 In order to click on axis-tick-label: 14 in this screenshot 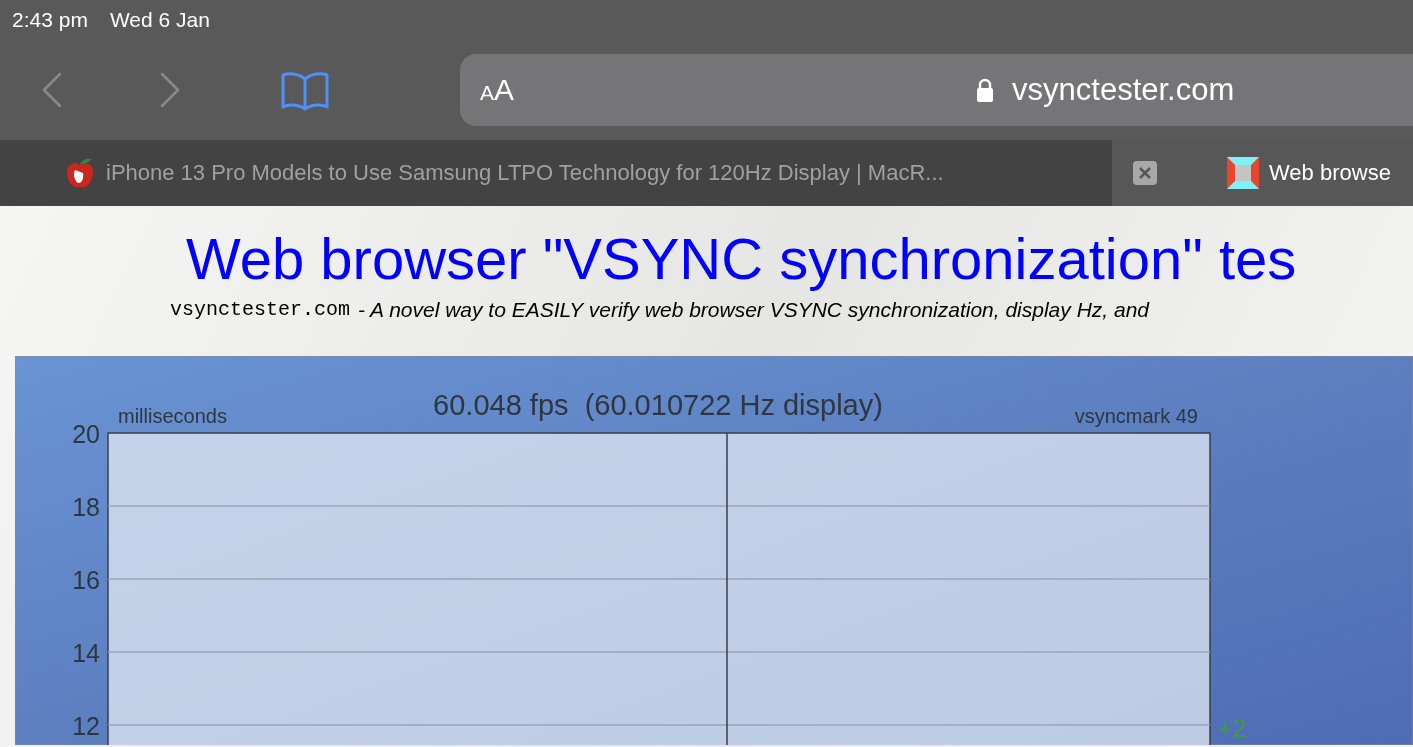, I will do `click(86, 653)`.